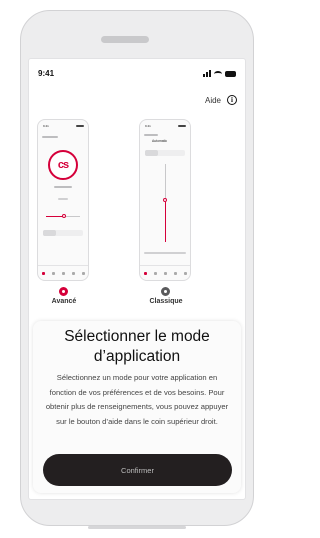  I want to click on phone-speaker, so click(125, 39).